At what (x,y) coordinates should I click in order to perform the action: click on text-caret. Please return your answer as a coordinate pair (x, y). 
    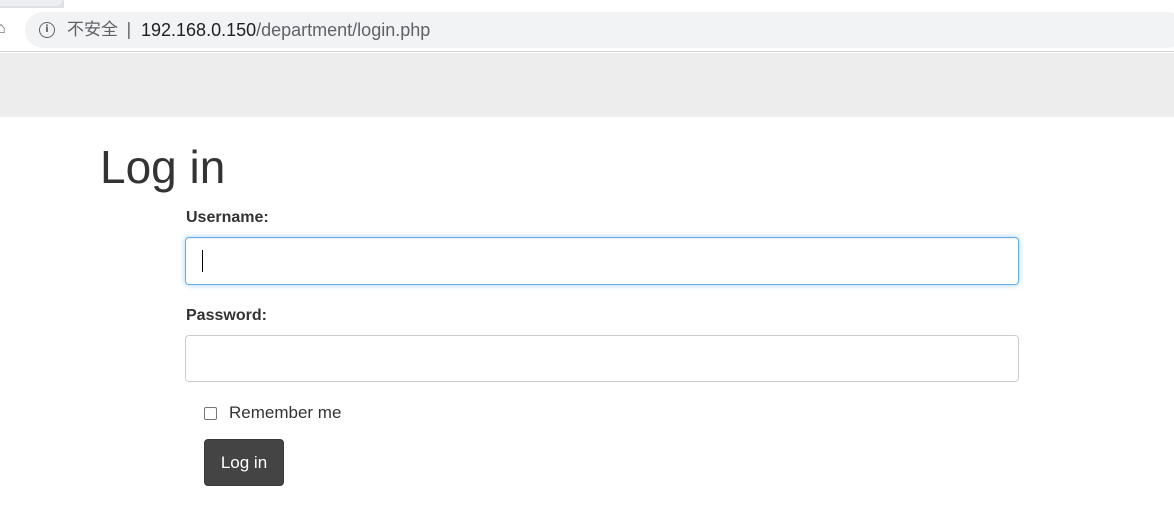
    Looking at the image, I should click on (202, 261).